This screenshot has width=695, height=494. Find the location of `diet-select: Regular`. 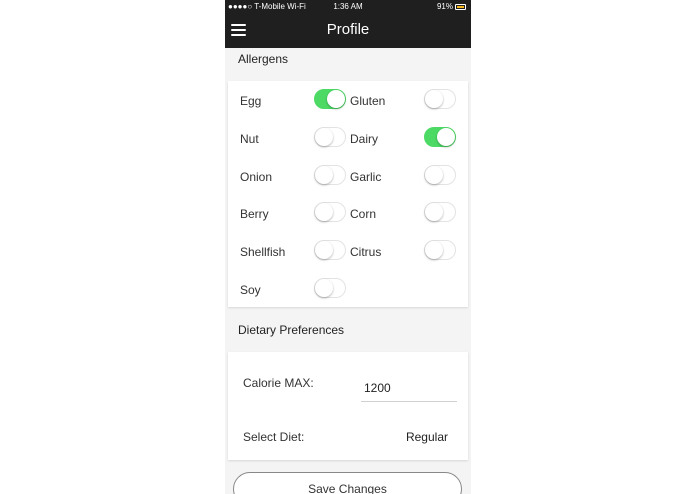

diet-select: Regular is located at coordinates (427, 437).